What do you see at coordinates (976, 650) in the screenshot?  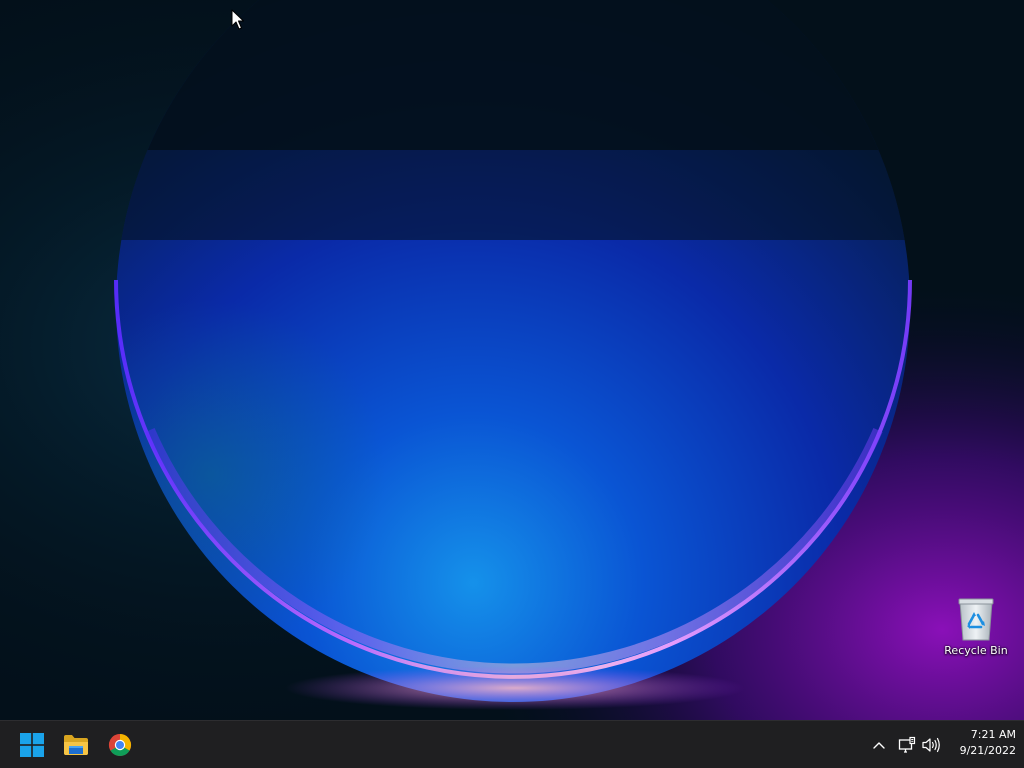 I see `desktop-icon-label: Recycle Bin` at bounding box center [976, 650].